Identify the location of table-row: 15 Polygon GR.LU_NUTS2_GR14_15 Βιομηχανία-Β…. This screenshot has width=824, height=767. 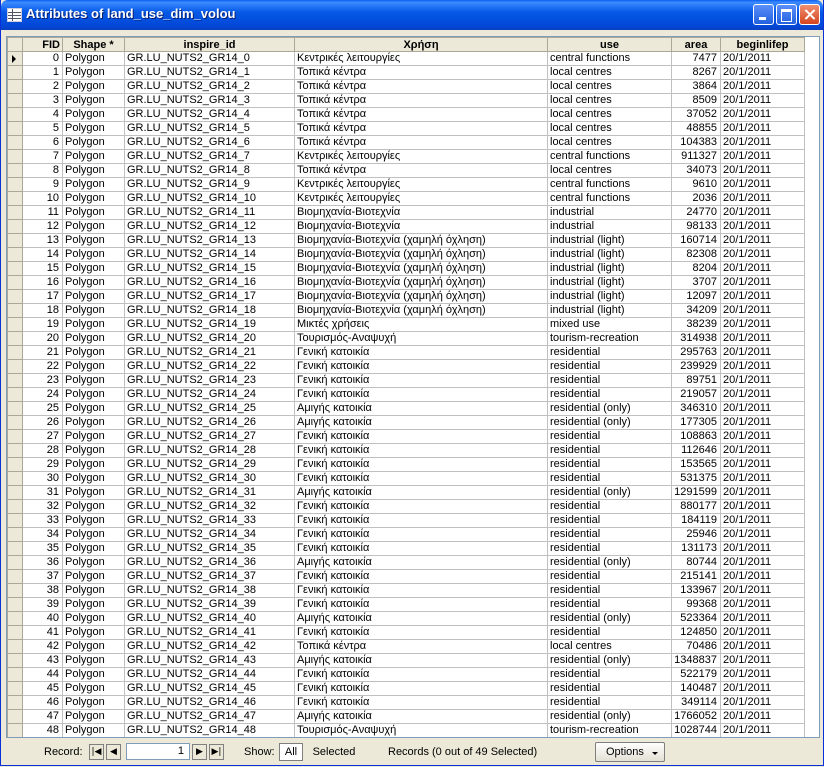
(406, 268).